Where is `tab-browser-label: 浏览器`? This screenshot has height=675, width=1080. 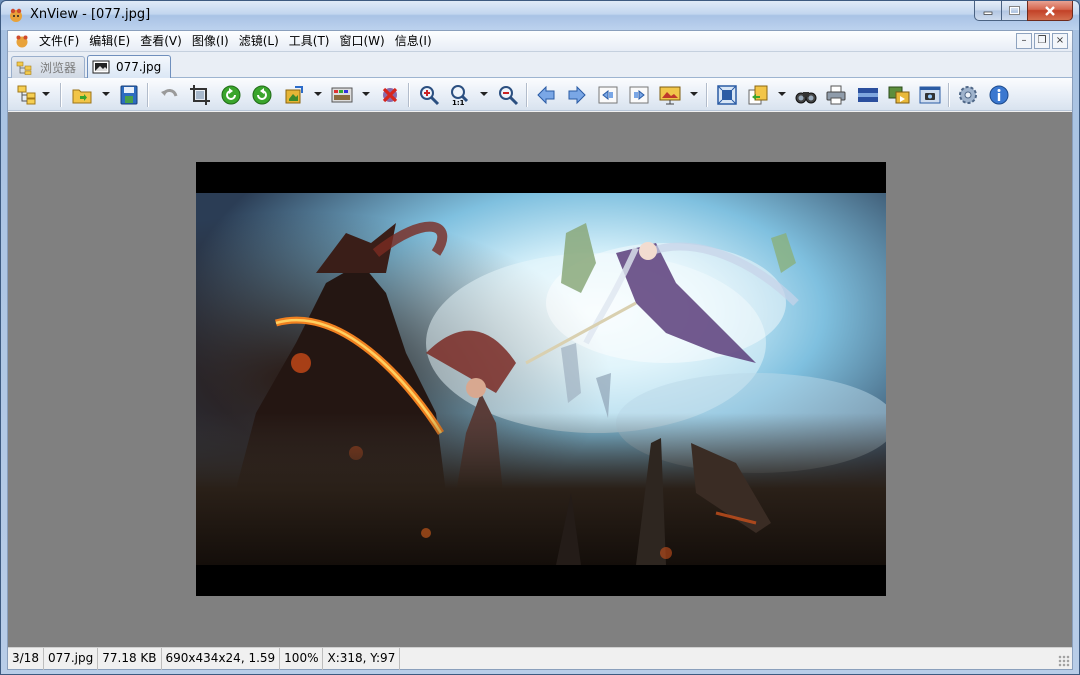
tab-browser-label: 浏览器 is located at coordinates (58, 68).